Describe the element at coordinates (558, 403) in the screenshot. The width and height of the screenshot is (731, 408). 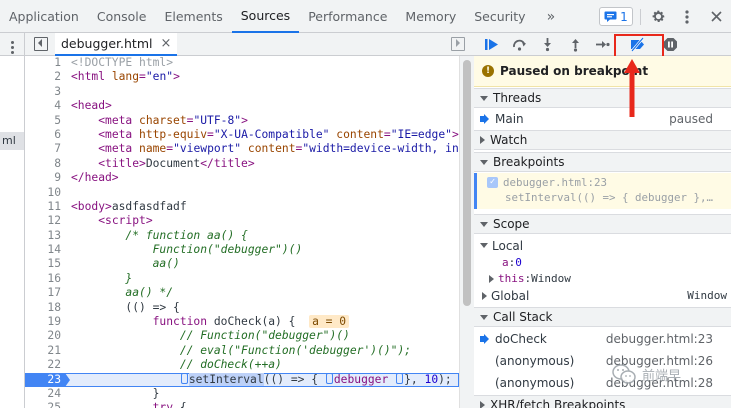
I see `section-xhr-label: XHR/fetch Breakpoints` at that location.